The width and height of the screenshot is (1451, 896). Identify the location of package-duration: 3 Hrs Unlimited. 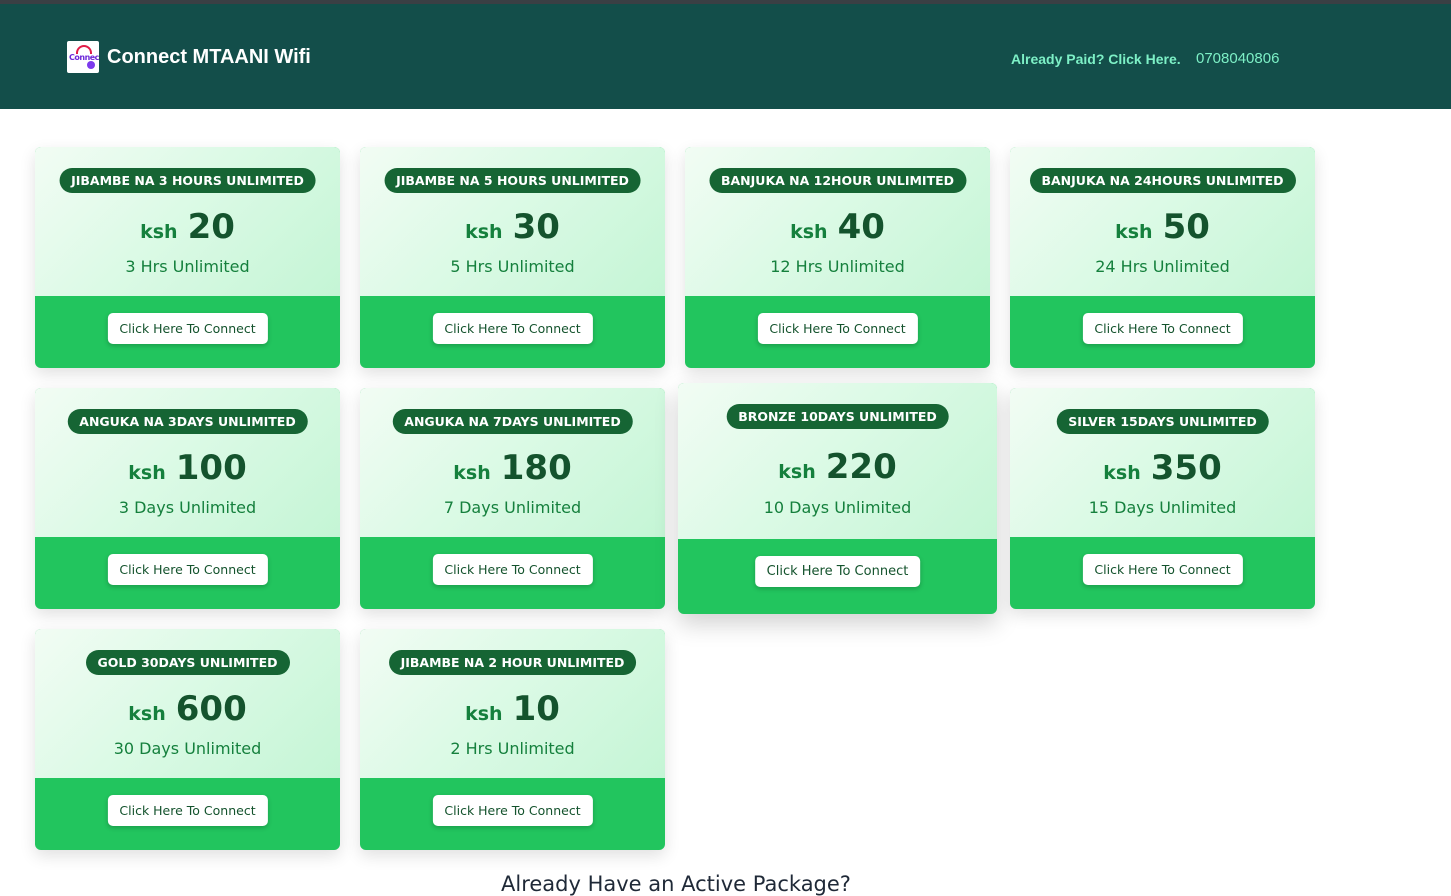
(187, 266).